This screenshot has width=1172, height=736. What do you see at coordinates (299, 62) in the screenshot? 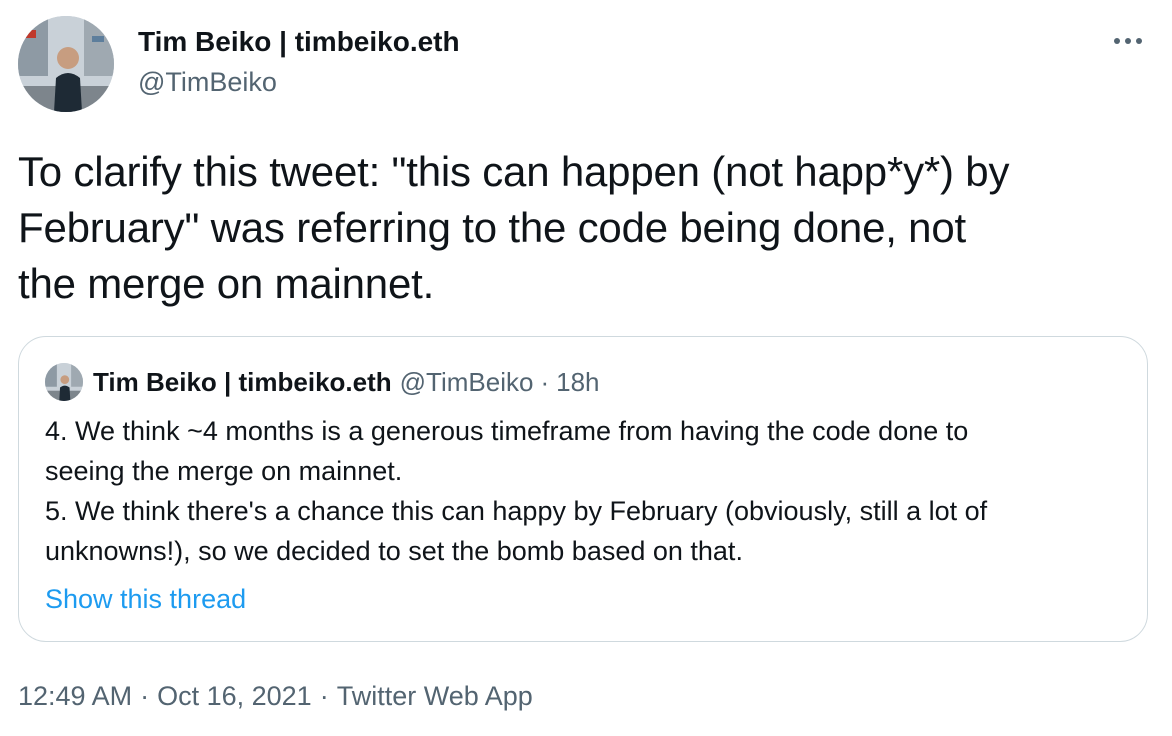
I see `author-block: Tim Beiko | timbeiko.eth @TimBeiko` at bounding box center [299, 62].